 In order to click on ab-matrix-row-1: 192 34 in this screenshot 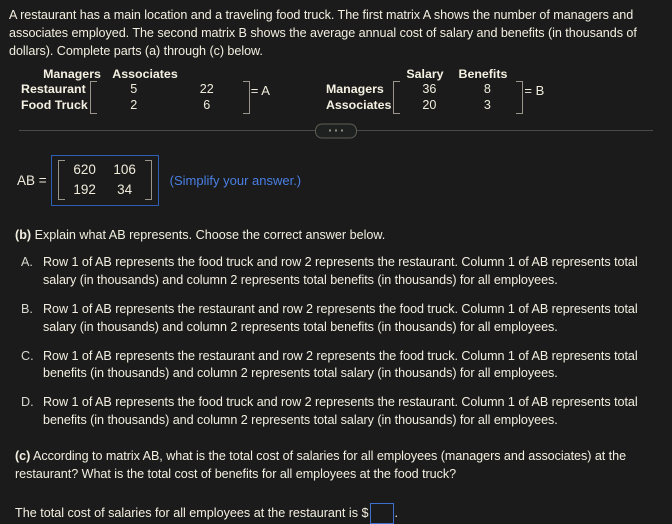, I will do `click(105, 190)`.